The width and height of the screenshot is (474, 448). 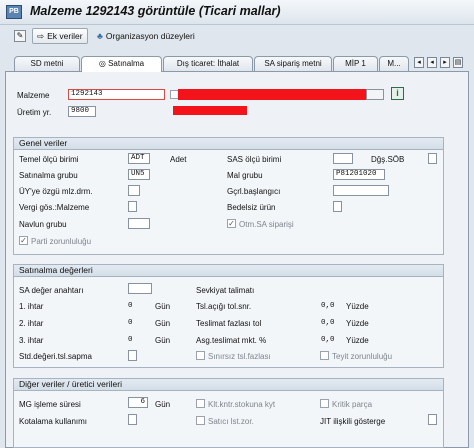 What do you see at coordinates (359, 174) in the screenshot?
I see `mal-grubu-field: P81201020` at bounding box center [359, 174].